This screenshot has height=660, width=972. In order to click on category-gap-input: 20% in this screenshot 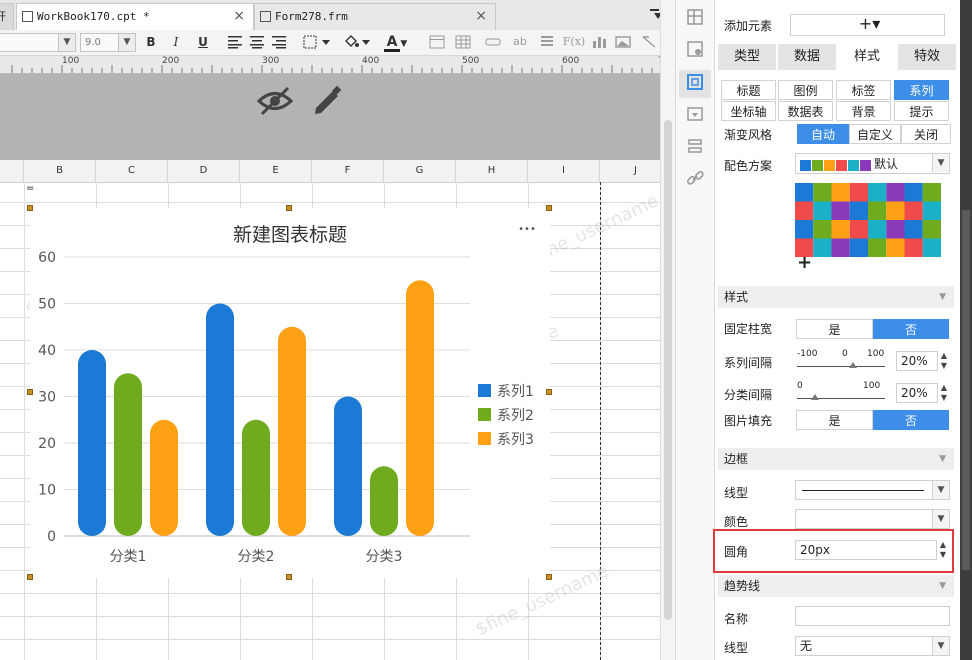, I will do `click(917, 393)`.